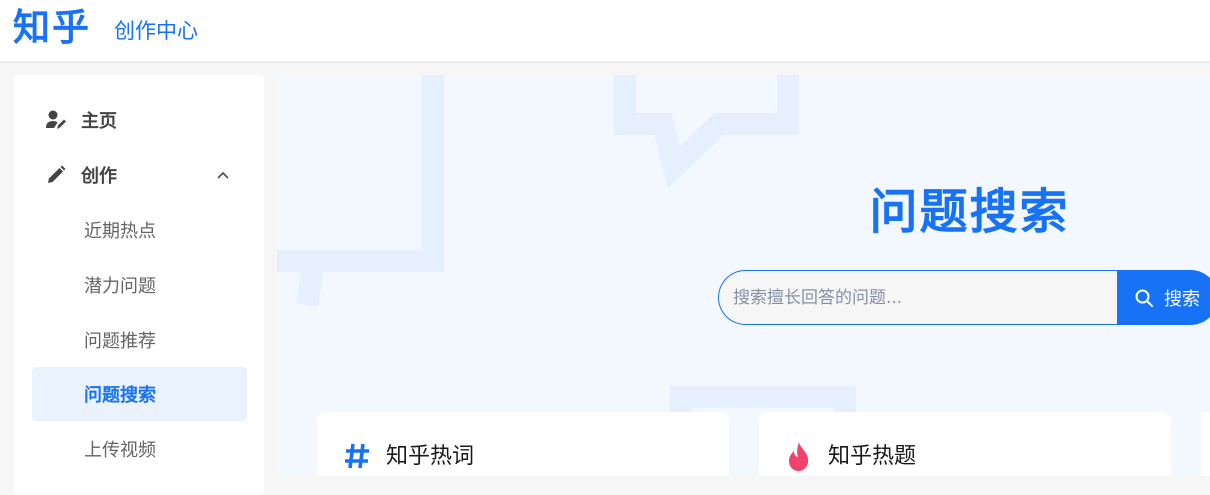 The image size is (1210, 495). I want to click on sidebar-subitem-recent-hot: 近期热点, so click(139, 230).